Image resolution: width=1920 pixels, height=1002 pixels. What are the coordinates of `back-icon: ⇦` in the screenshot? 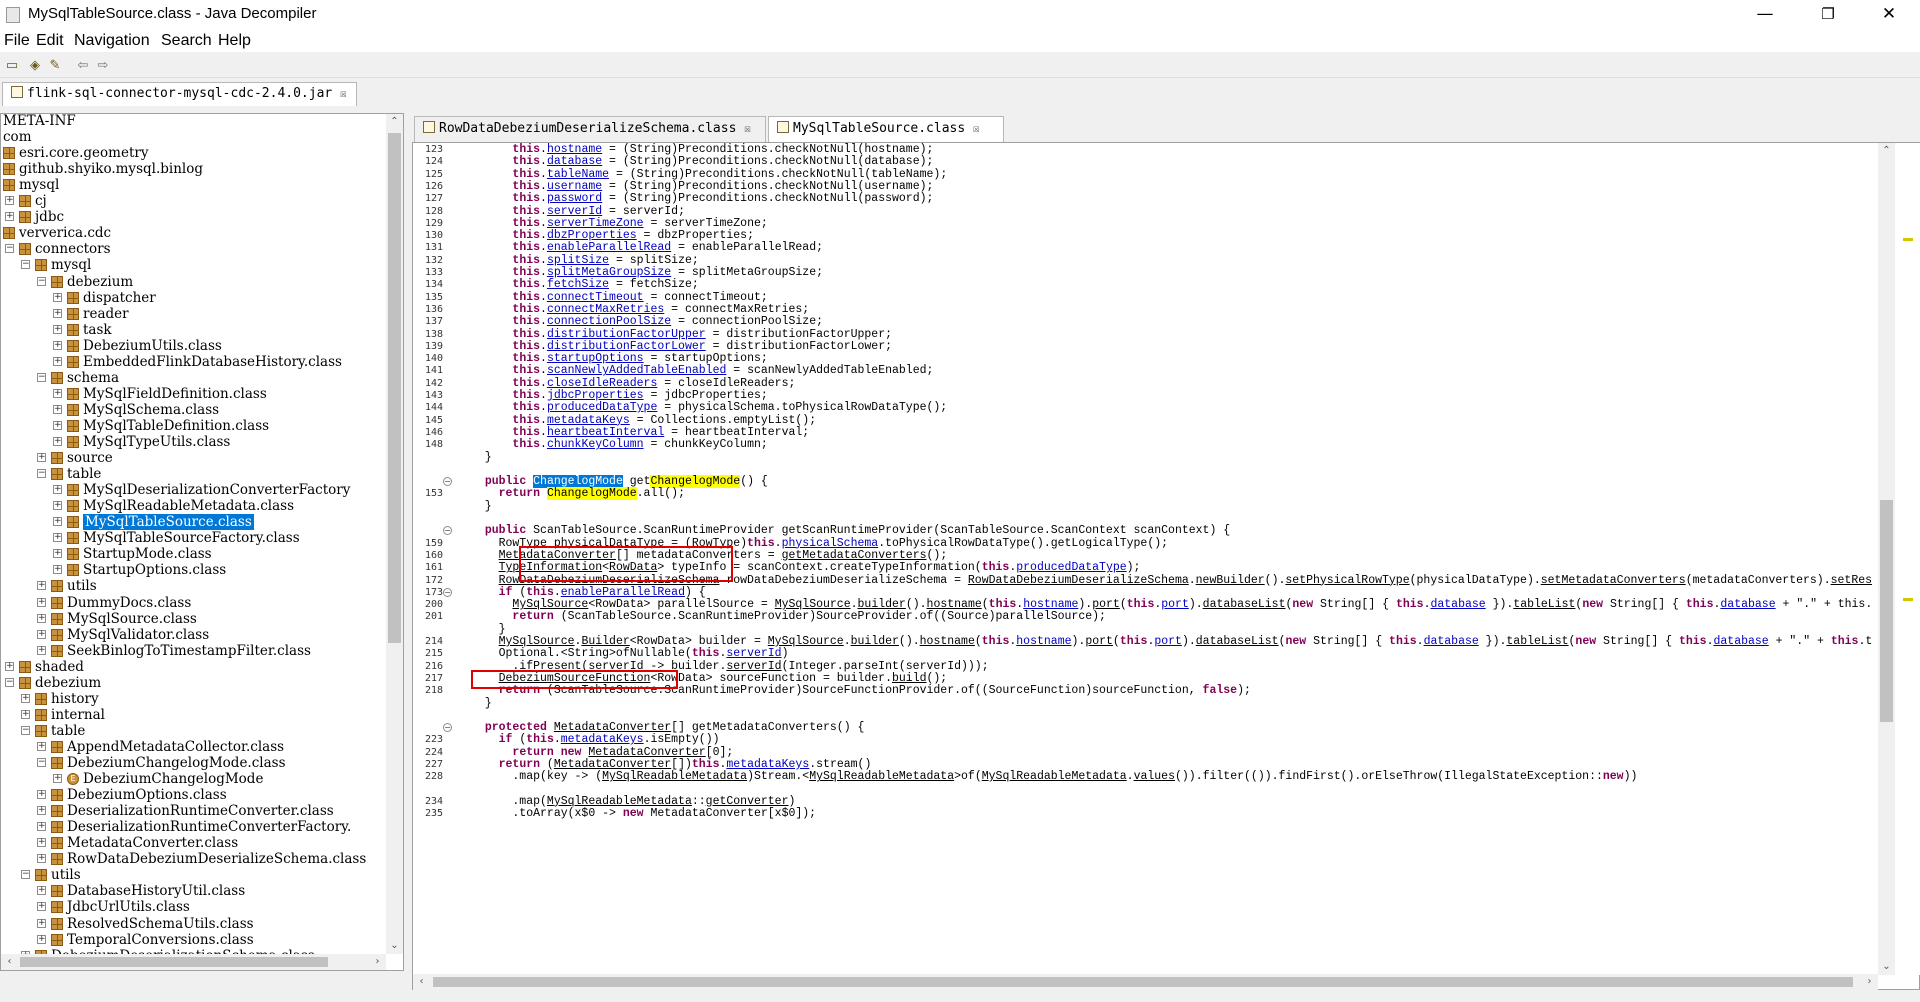 It's located at (83, 66).